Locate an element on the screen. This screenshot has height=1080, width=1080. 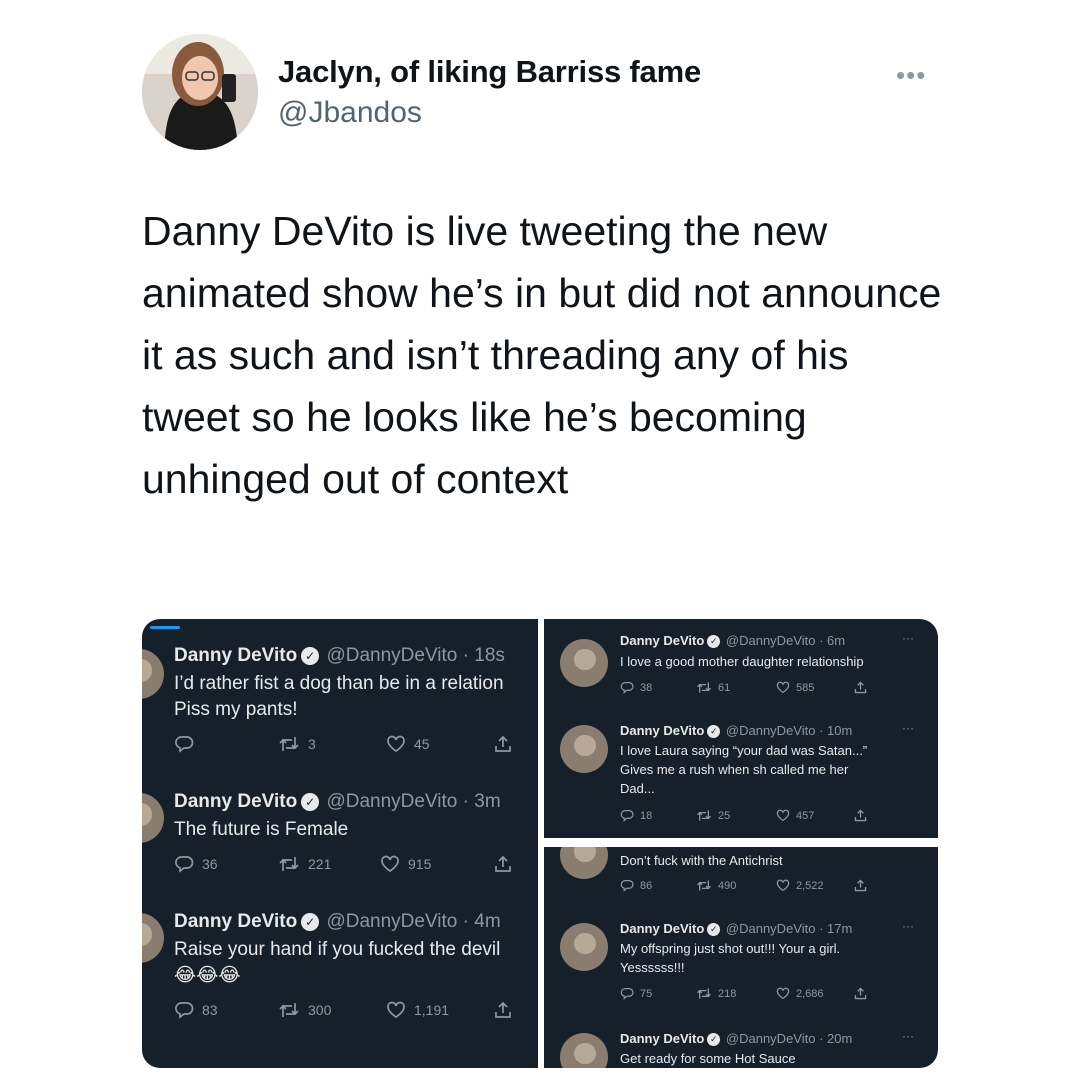
retweet-count: 490 is located at coordinates (727, 885).